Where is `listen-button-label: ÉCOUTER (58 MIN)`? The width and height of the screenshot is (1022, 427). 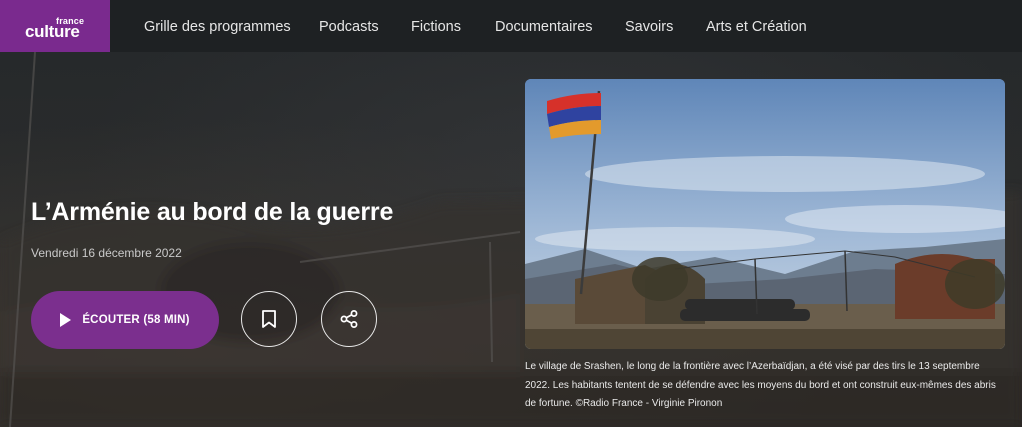
listen-button-label: ÉCOUTER (58 MIN) is located at coordinates (136, 320).